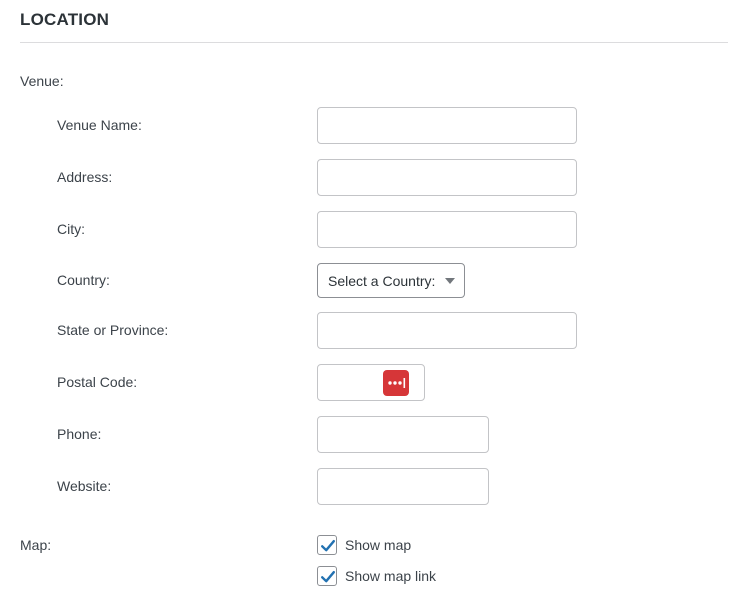 Image resolution: width=729 pixels, height=613 pixels. I want to click on website-input, so click(403, 486).